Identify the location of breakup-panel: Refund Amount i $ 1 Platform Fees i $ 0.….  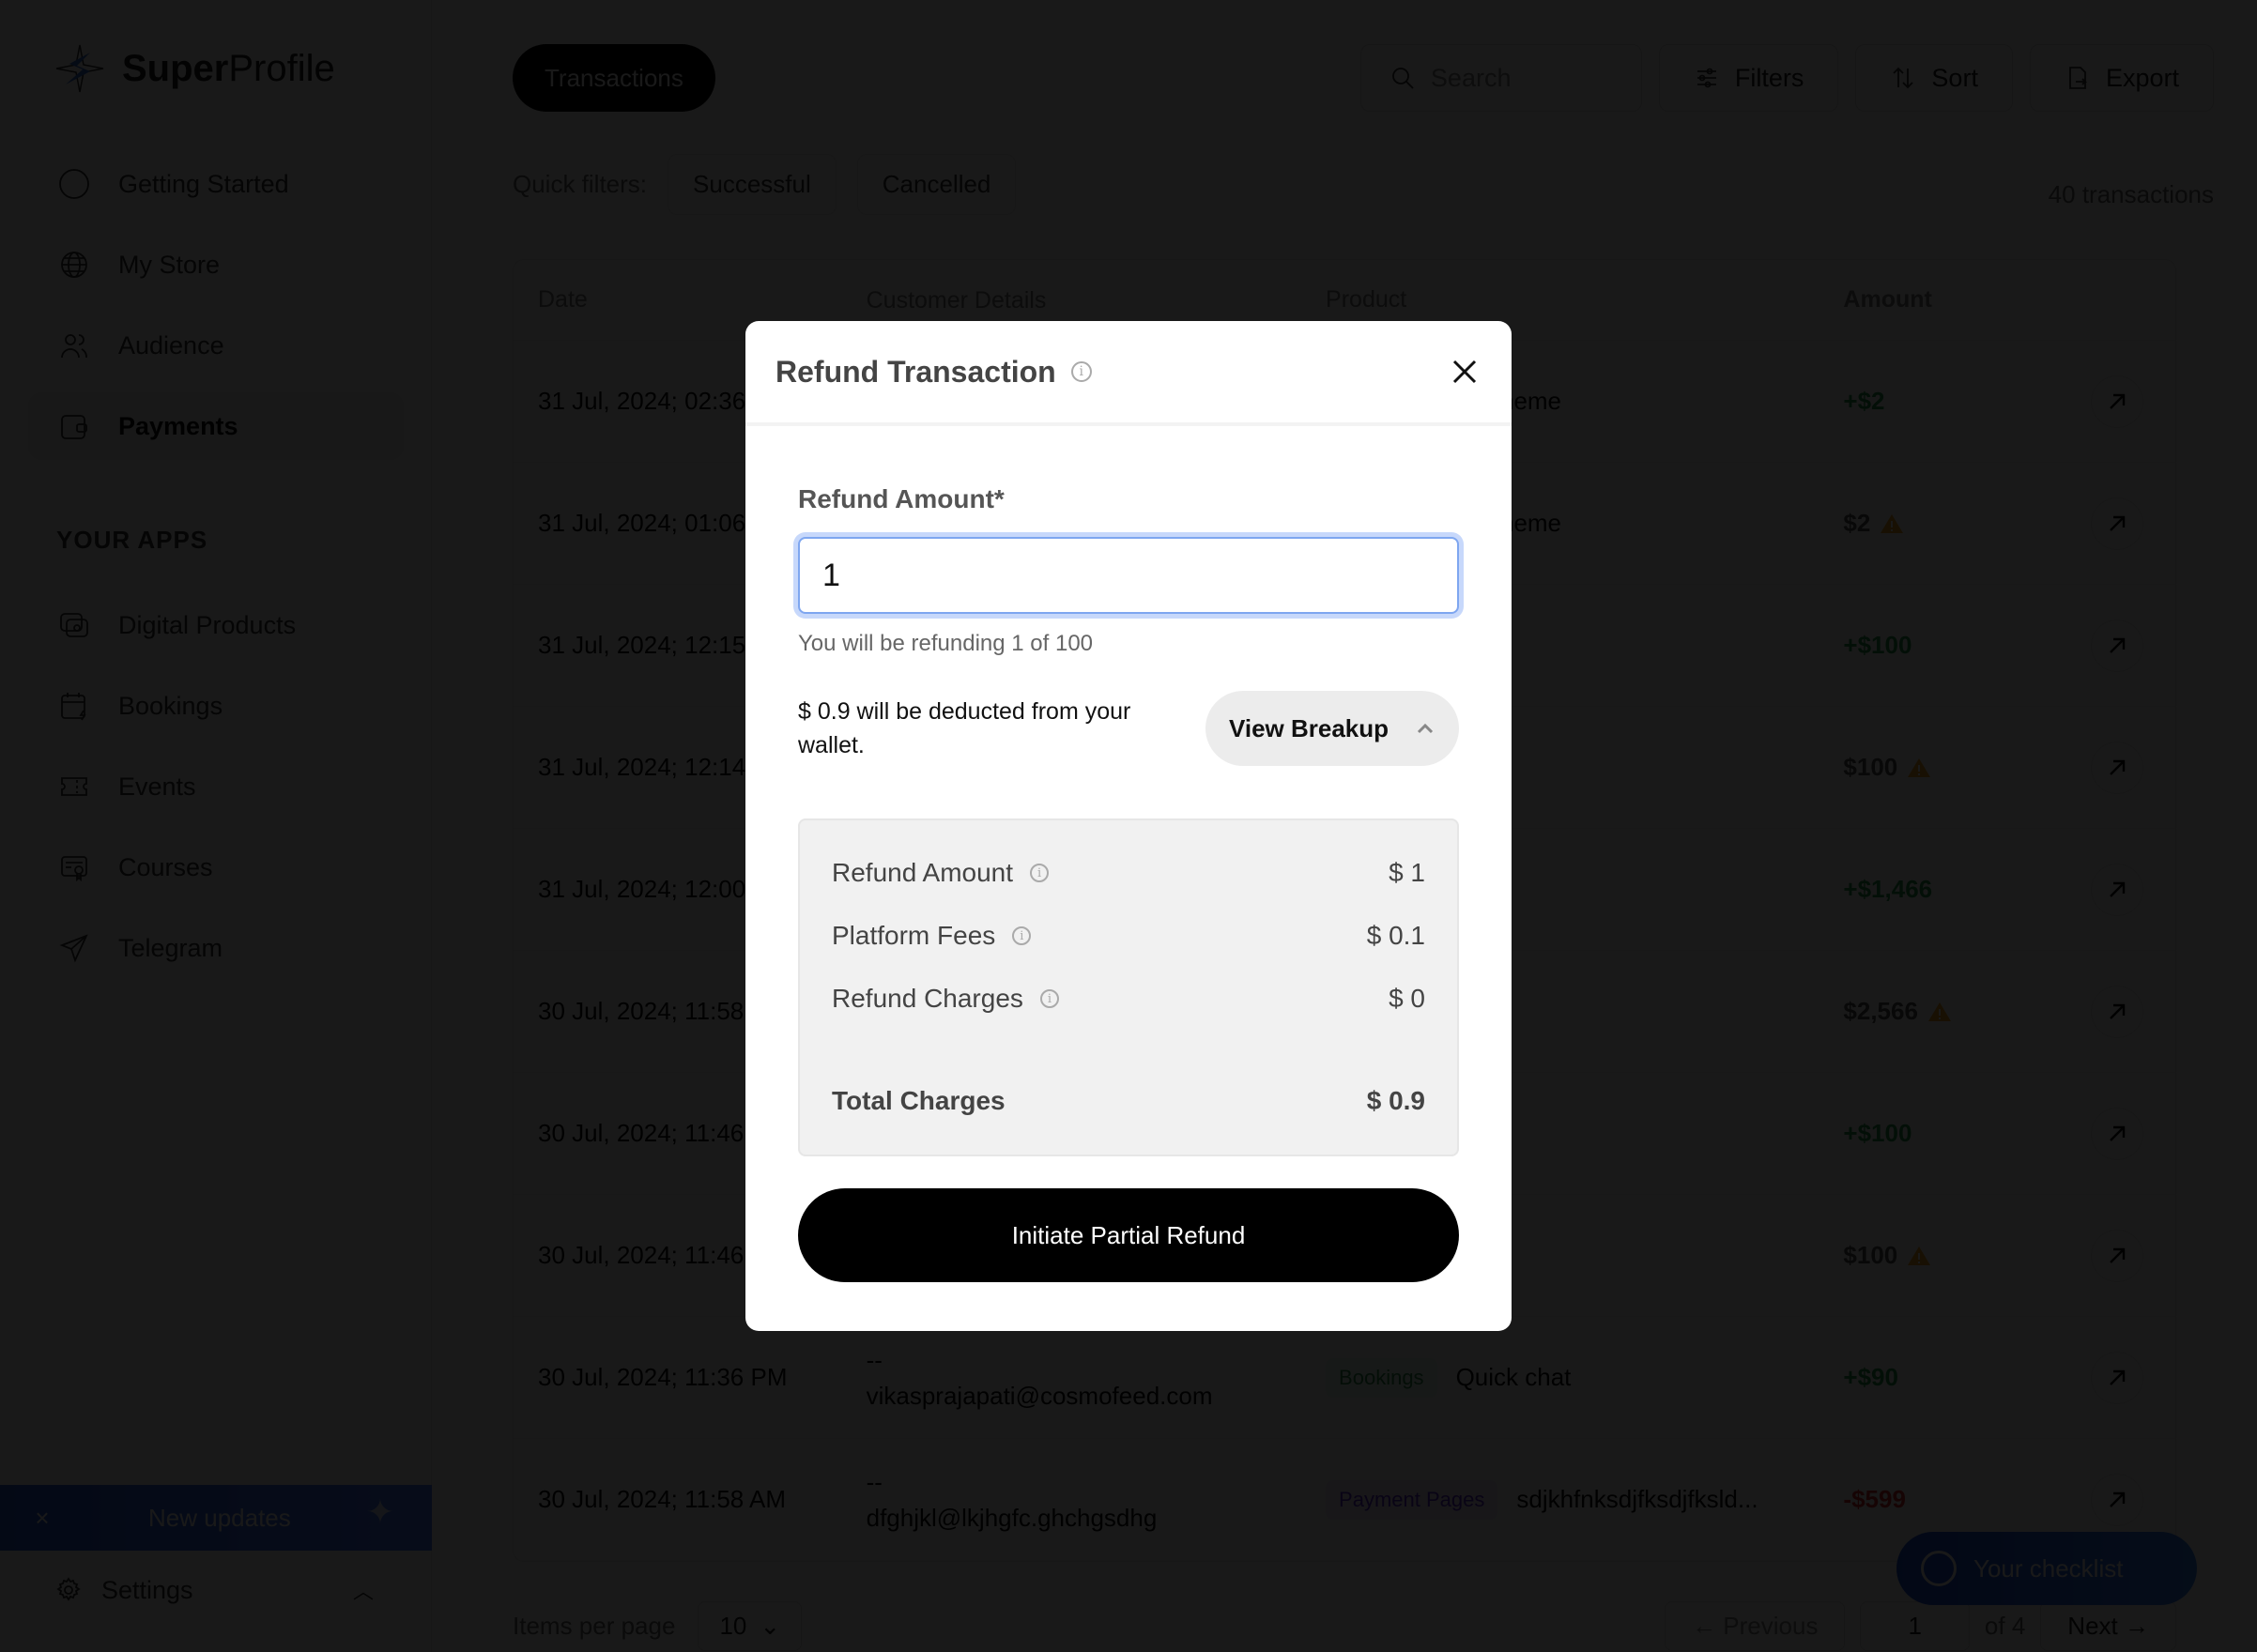
(1128, 987).